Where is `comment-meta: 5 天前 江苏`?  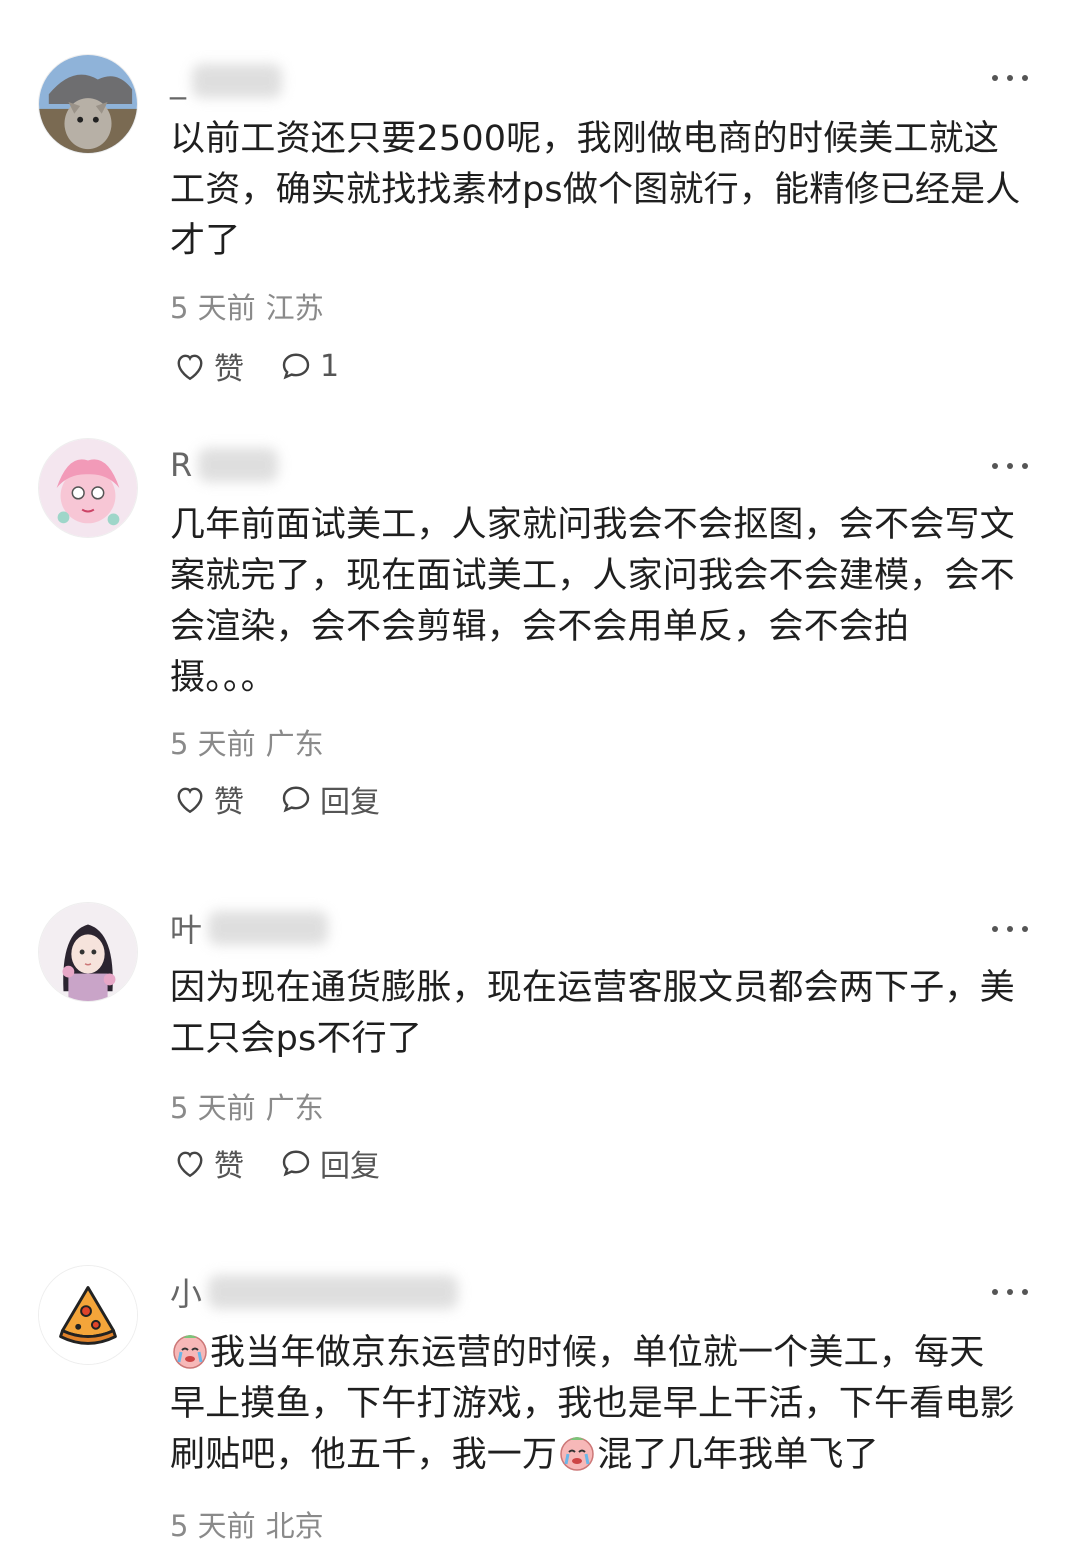
comment-meta: 5 天前 江苏 is located at coordinates (247, 306).